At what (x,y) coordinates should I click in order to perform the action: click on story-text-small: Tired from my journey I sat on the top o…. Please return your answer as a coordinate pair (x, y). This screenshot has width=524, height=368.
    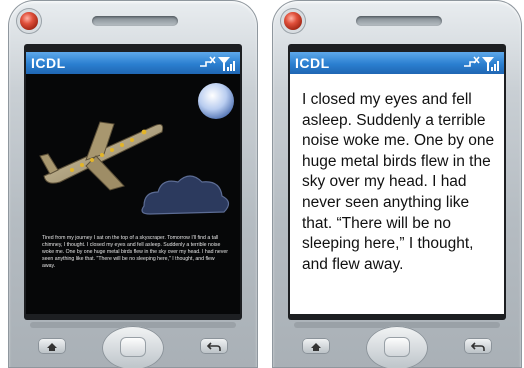
    Looking at the image, I should click on (135, 252).